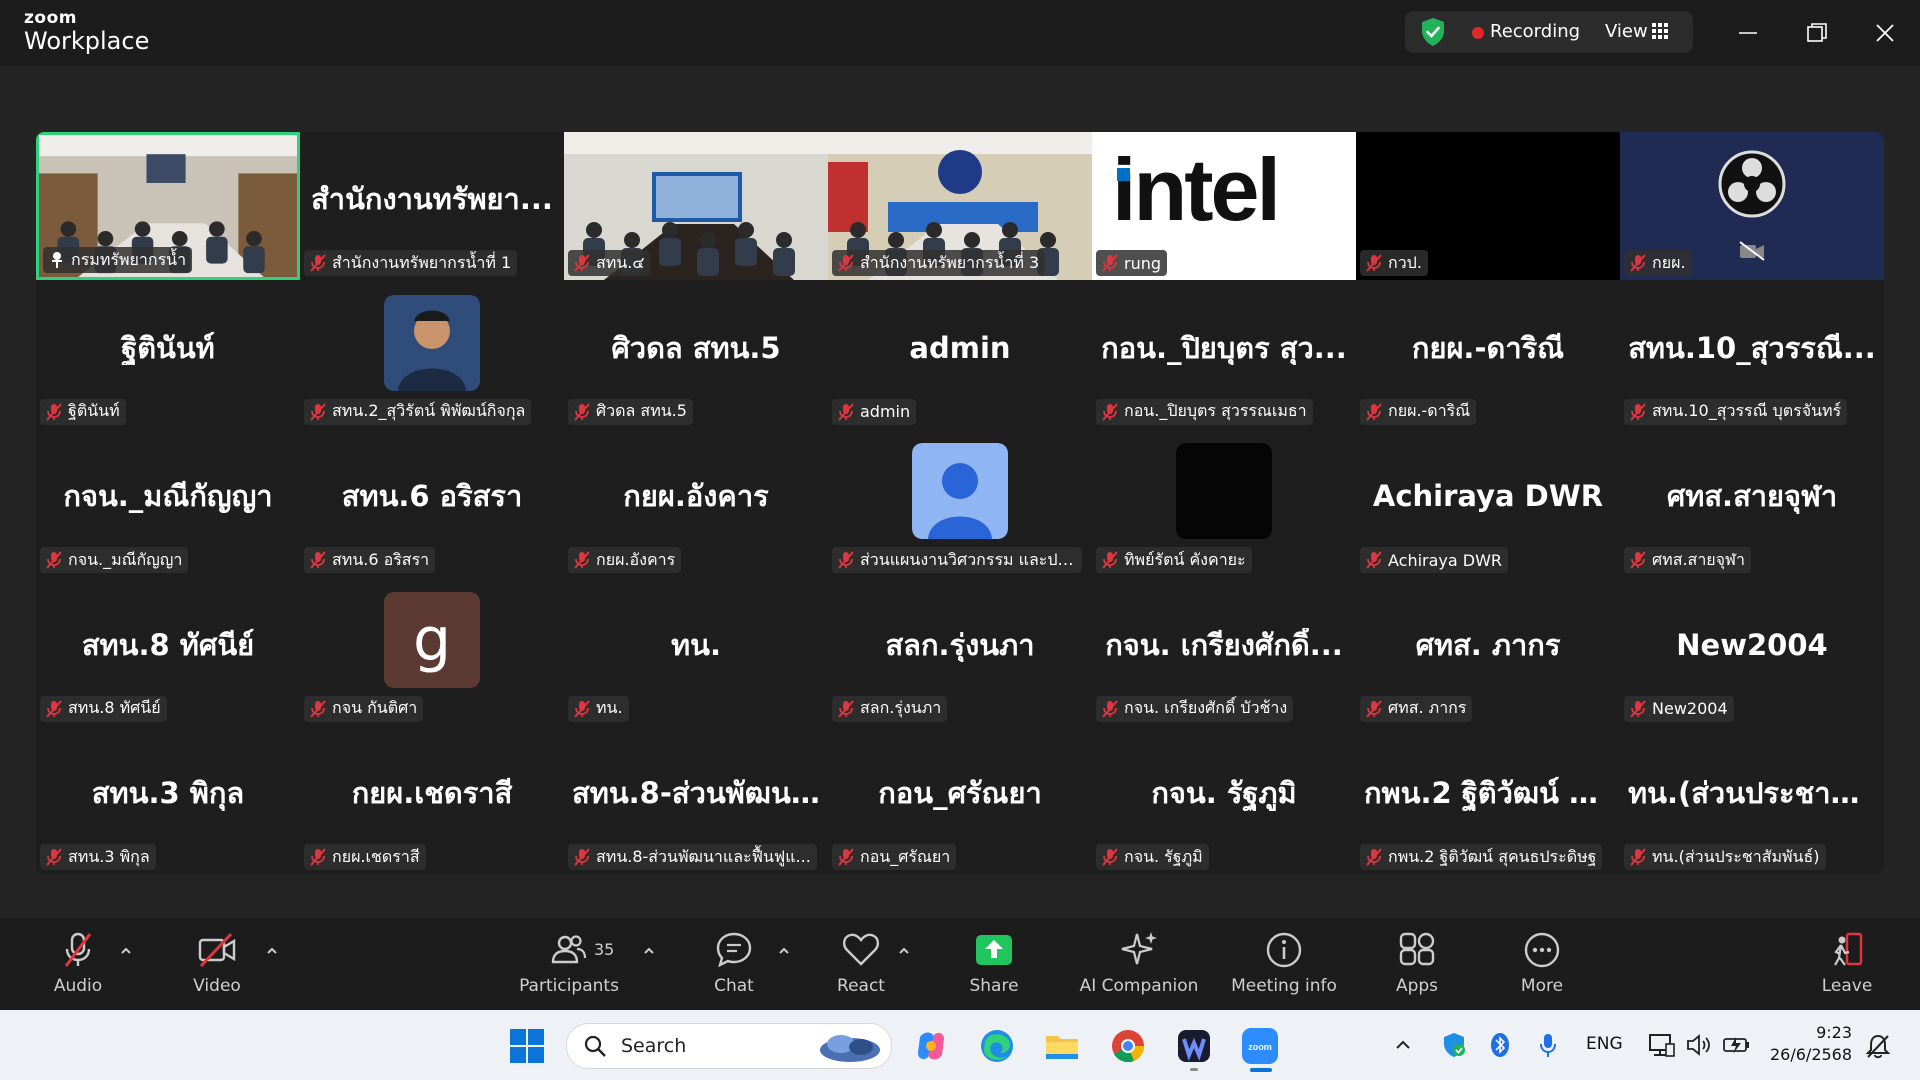  What do you see at coordinates (636, 559) in the screenshot?
I see `participant-name: กยผ.อังคาร` at bounding box center [636, 559].